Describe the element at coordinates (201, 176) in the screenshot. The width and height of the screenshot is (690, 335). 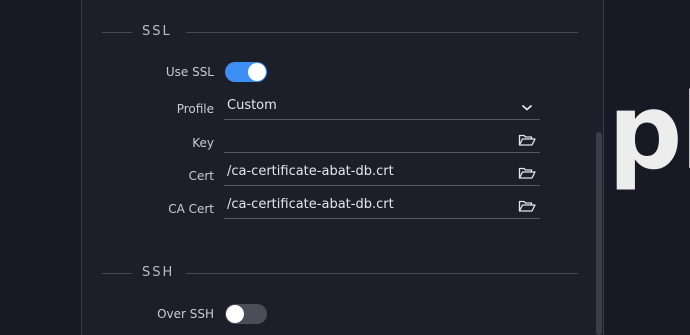
I see `cert-label: Cert` at that location.